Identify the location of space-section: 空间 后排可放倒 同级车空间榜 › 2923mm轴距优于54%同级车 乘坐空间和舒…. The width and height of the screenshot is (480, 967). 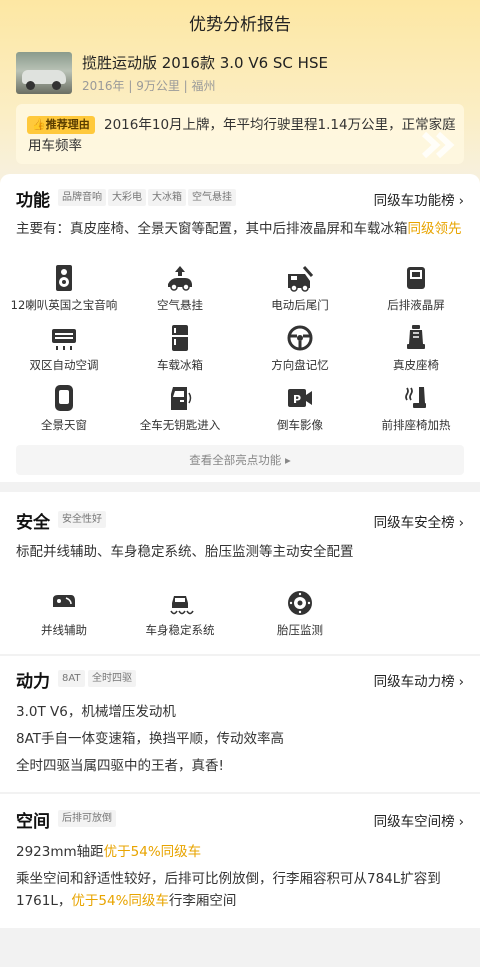
(240, 861).